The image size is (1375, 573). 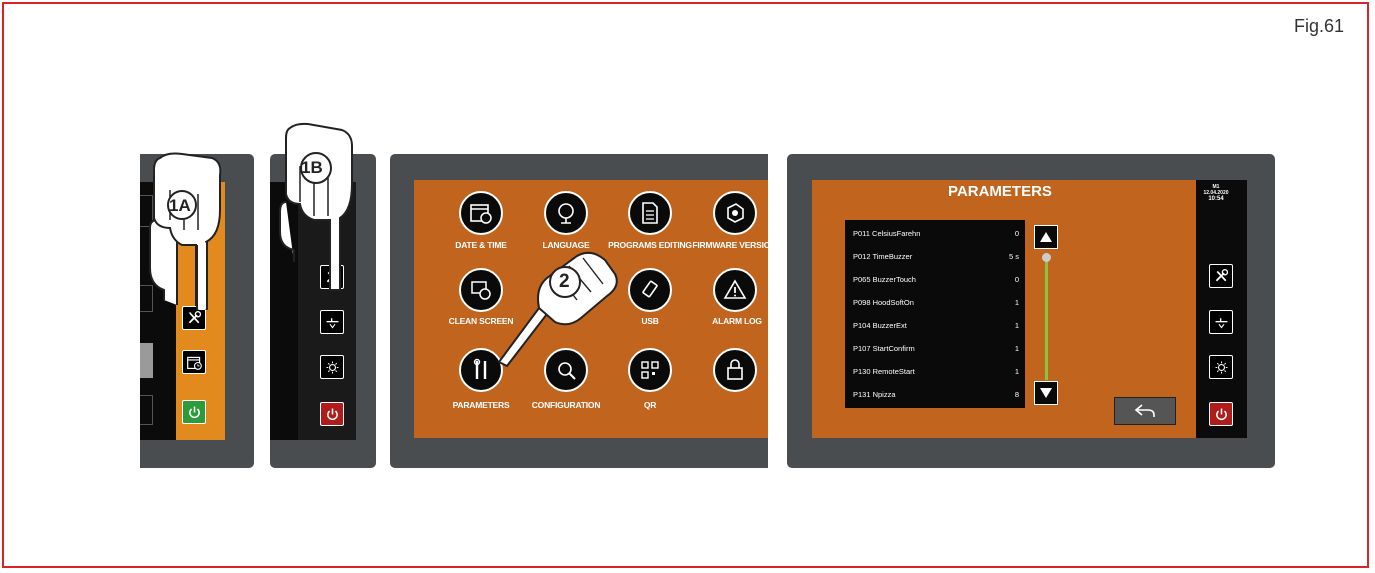 I want to click on step-label-1b: 1B, so click(x=312, y=167).